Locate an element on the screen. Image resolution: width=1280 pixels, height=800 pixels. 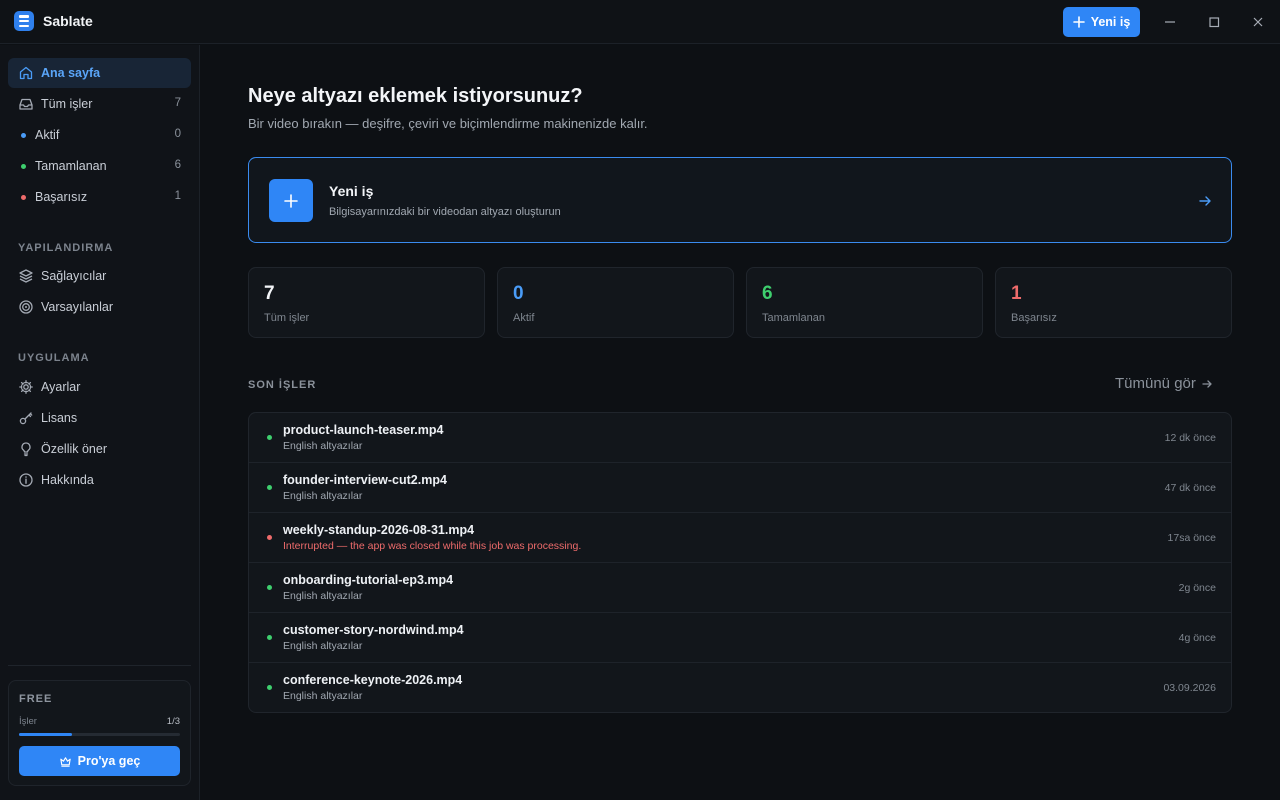
job-time: 12 dk önce is located at coordinates (1190, 438).